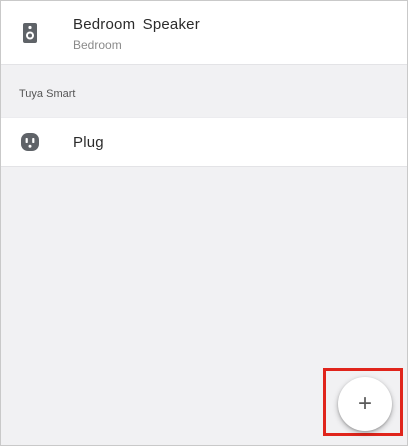 This screenshot has width=408, height=446. What do you see at coordinates (204, 33) in the screenshot?
I see `device-row-bedroom-speaker: Bedroom Speaker Bedroom` at bounding box center [204, 33].